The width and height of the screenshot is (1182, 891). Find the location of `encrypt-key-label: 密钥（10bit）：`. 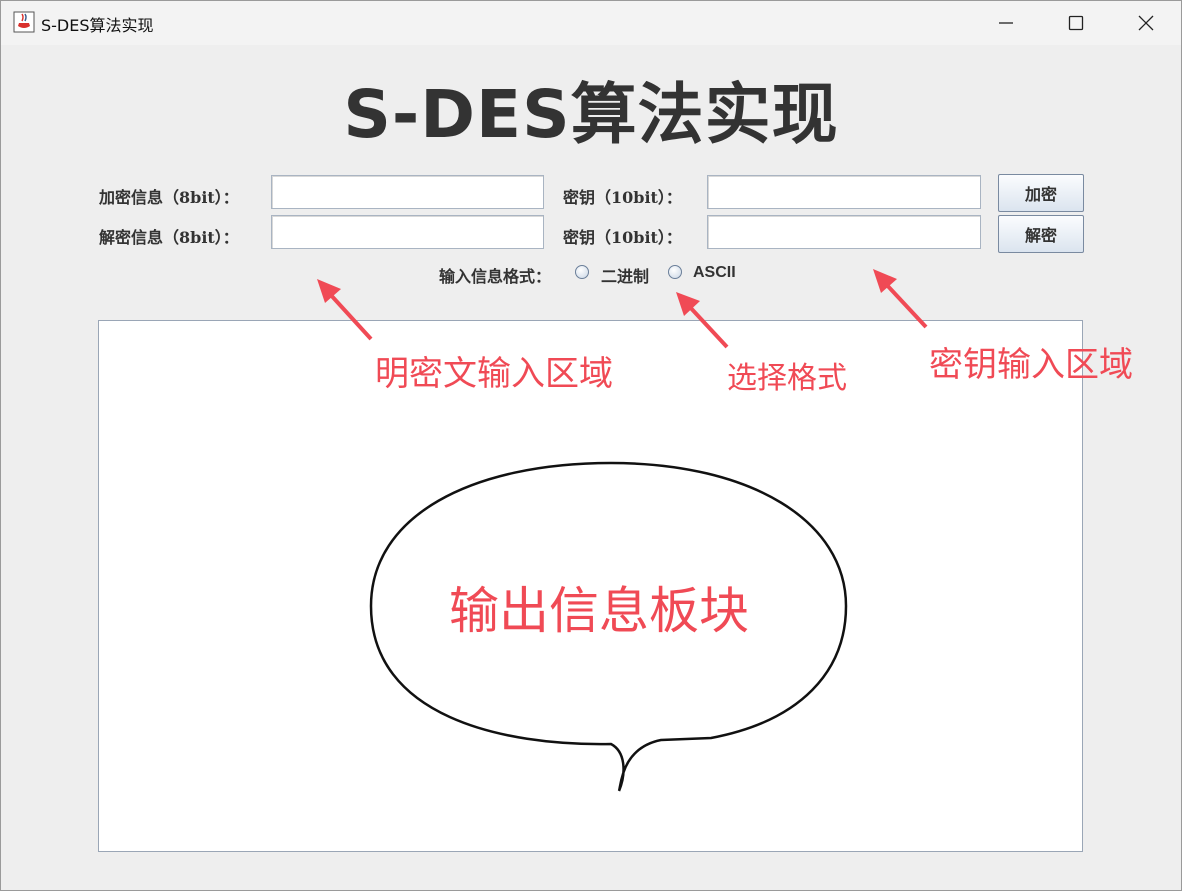

encrypt-key-label: 密钥（10bit）： is located at coordinates (622, 197).